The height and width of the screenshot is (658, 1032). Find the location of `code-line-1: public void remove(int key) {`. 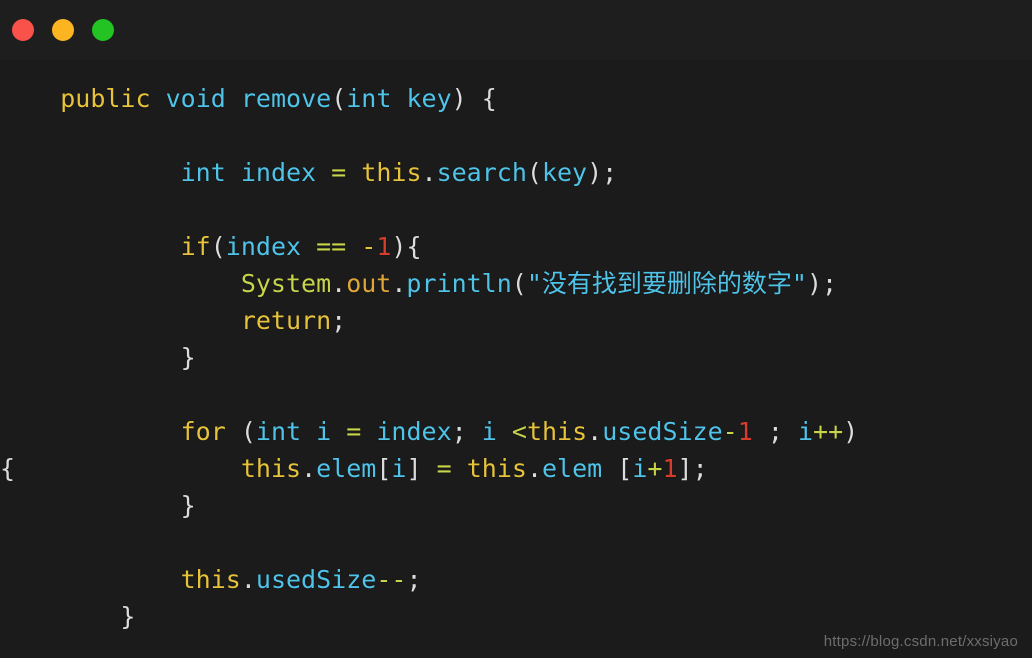

code-line-1: public void remove(int key) { is located at coordinates (516, 98).